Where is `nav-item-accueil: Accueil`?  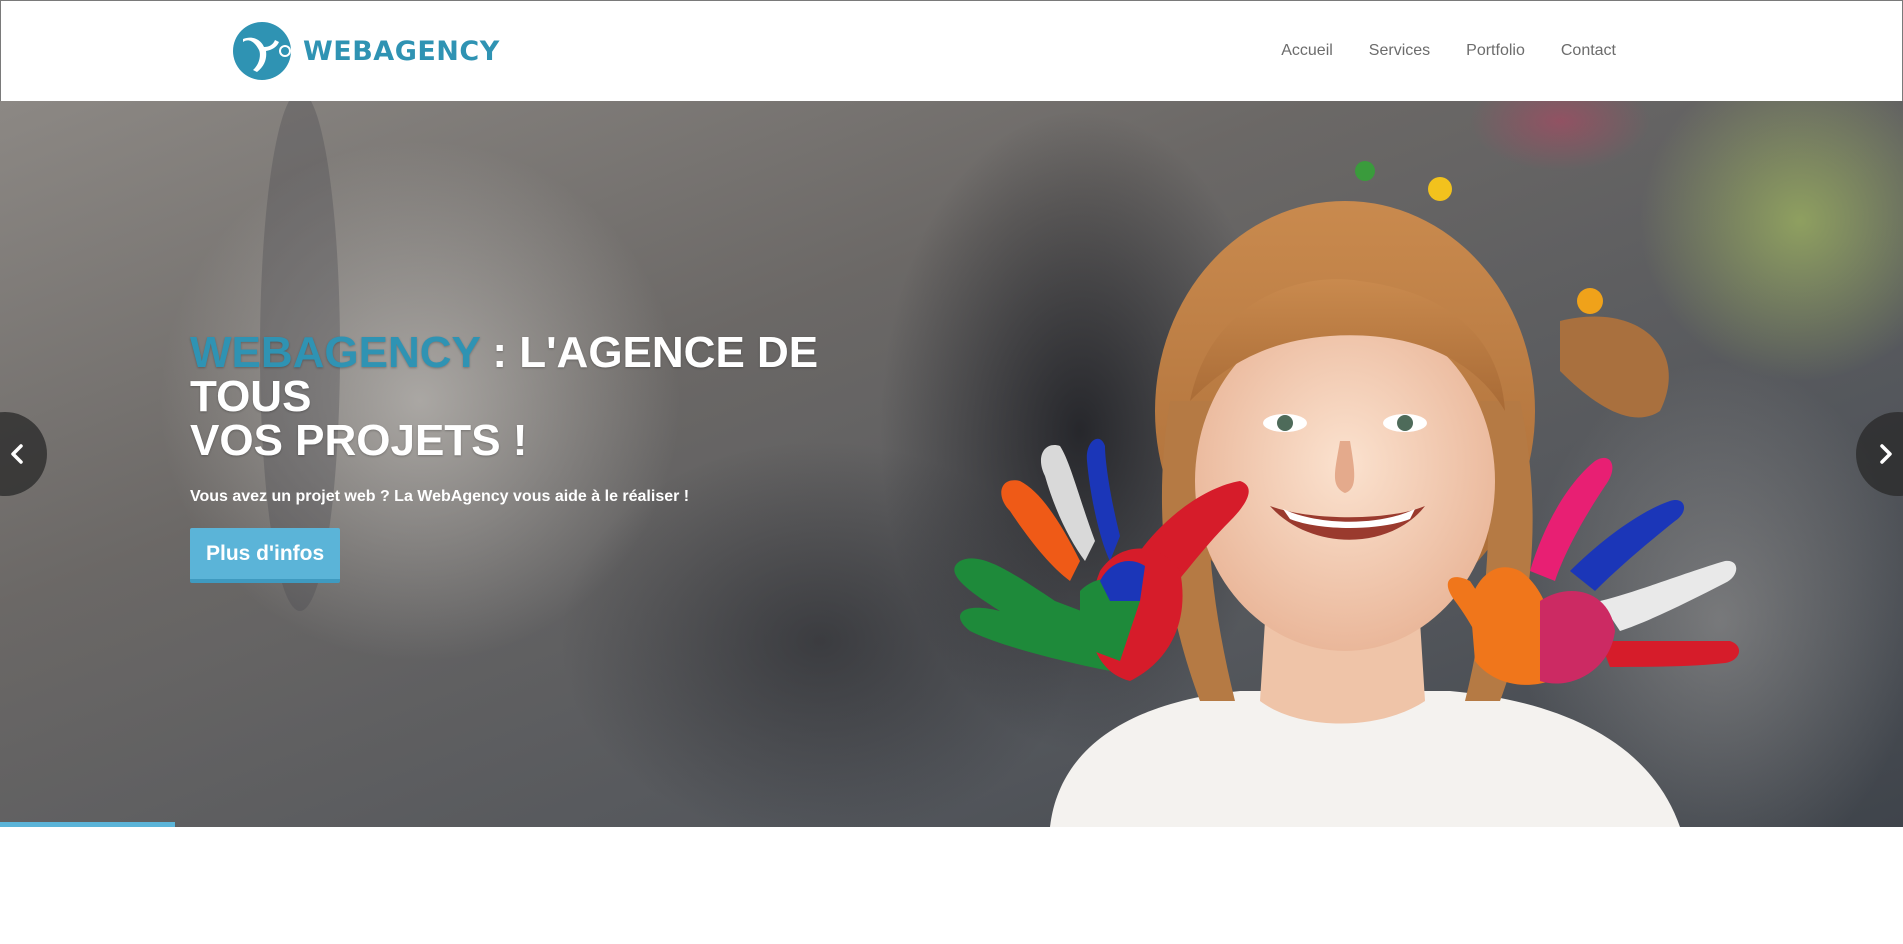
nav-item-accueil: Accueil is located at coordinates (1307, 51).